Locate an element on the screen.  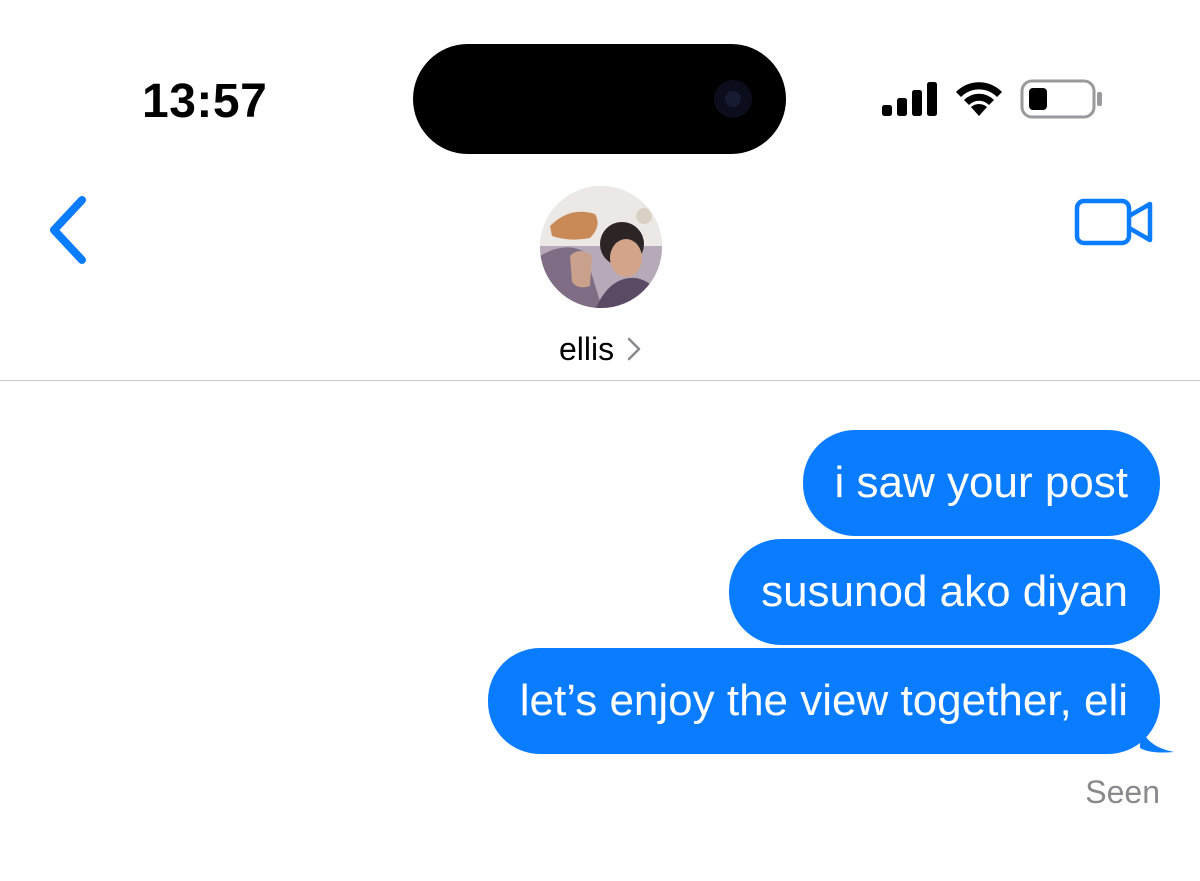
avatar-photo is located at coordinates (601, 247).